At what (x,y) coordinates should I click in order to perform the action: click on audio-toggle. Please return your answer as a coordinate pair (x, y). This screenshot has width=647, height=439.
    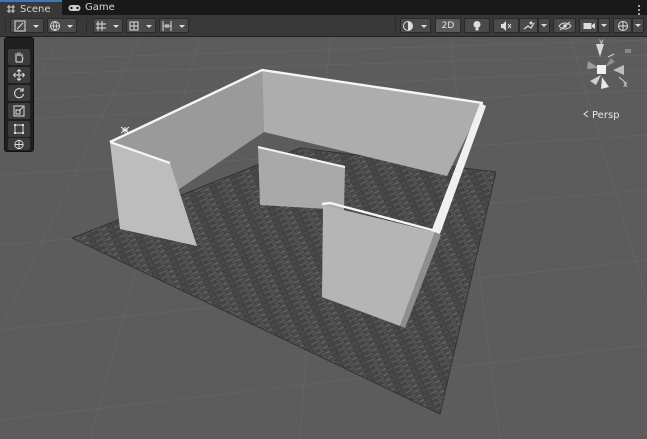
    Looking at the image, I should click on (506, 25).